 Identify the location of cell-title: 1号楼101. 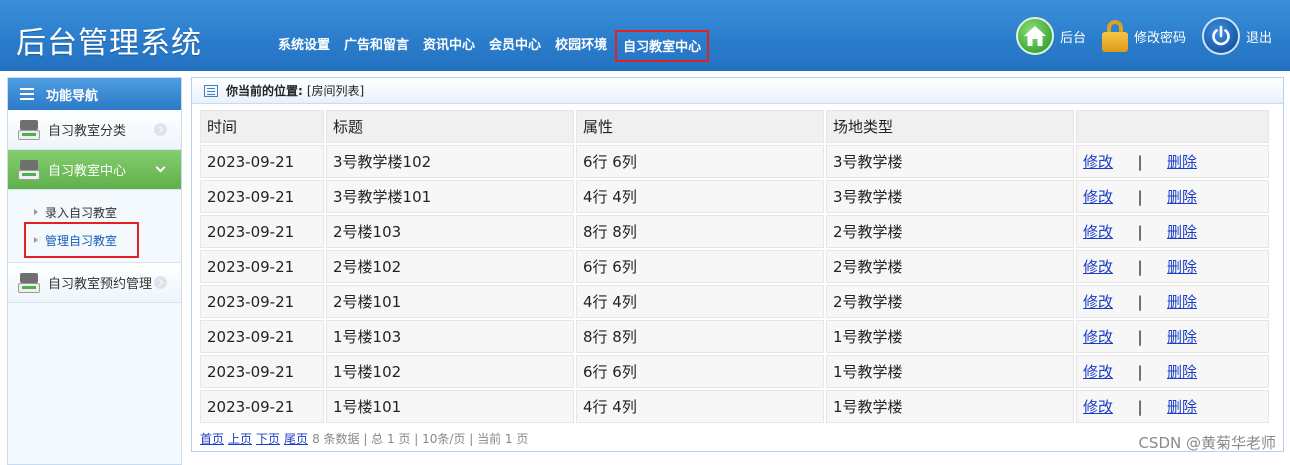
(450, 406).